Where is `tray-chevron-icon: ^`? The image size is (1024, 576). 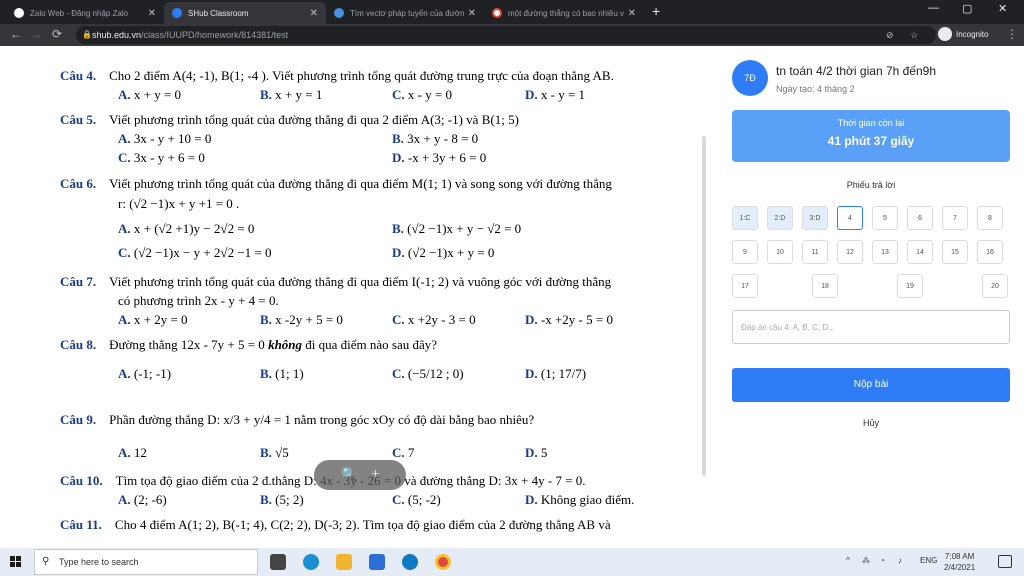 tray-chevron-icon: ^ is located at coordinates (848, 560).